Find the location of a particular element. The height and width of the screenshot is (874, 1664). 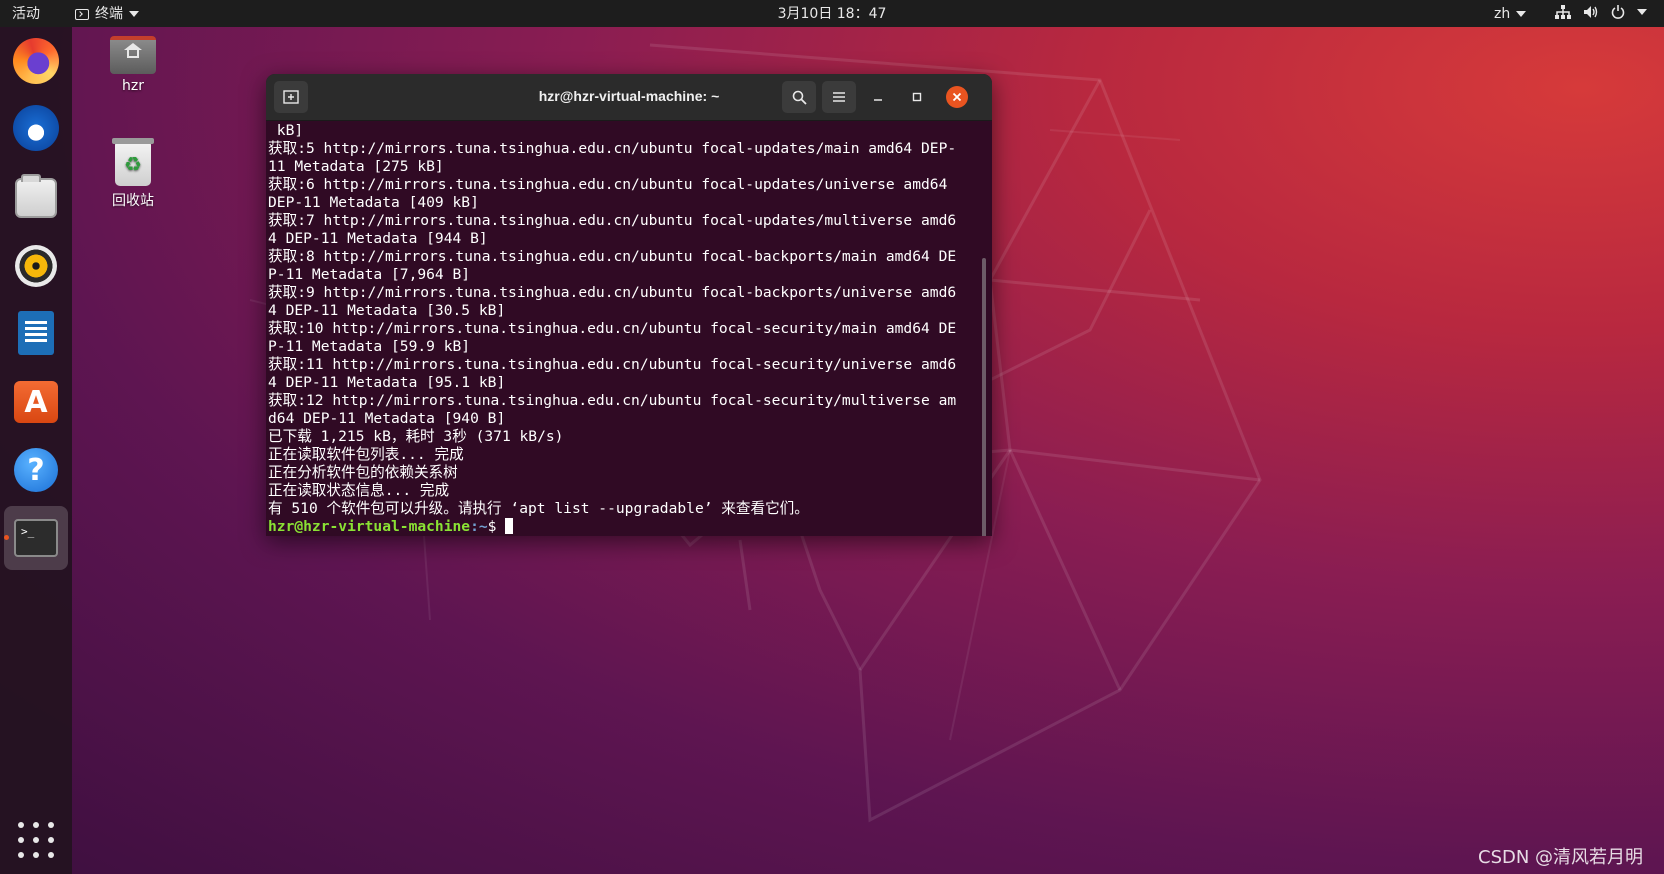

maximize-icon is located at coordinates (917, 97).